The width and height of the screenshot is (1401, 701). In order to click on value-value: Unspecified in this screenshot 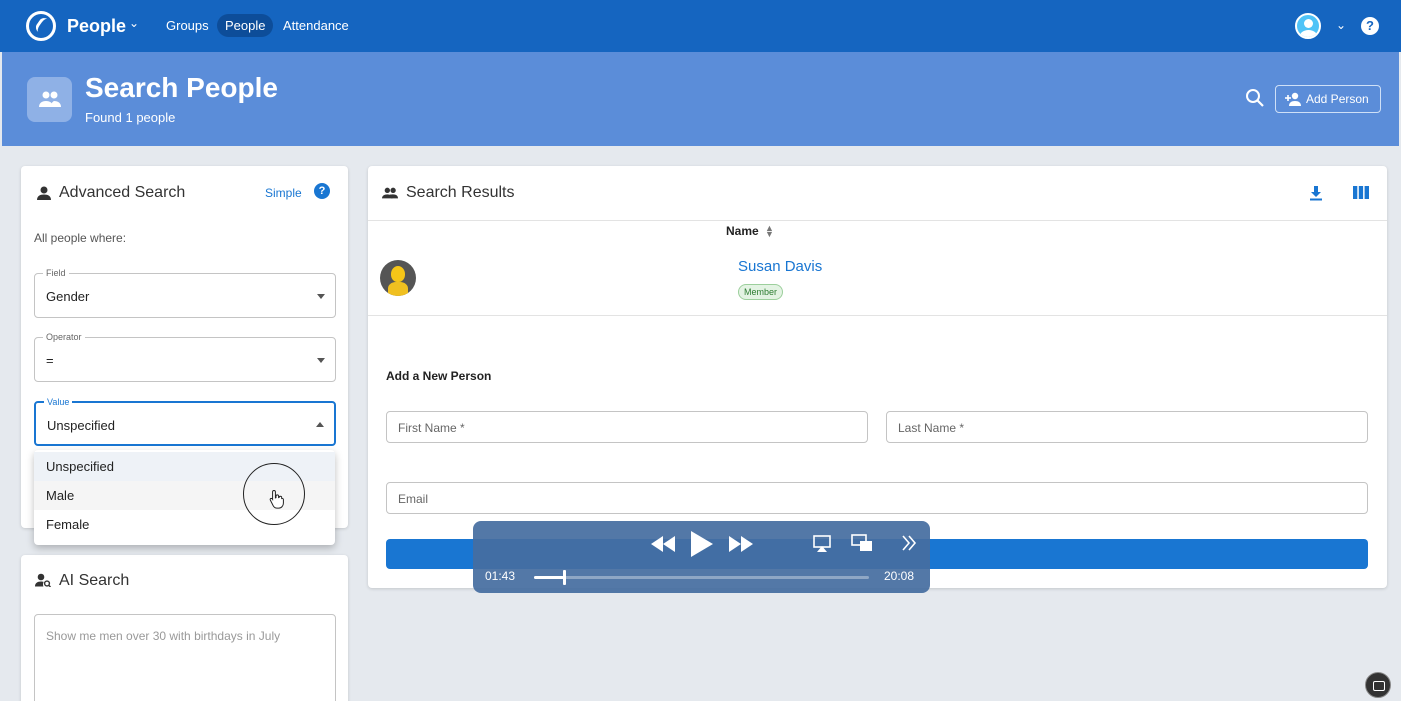, I will do `click(81, 425)`.